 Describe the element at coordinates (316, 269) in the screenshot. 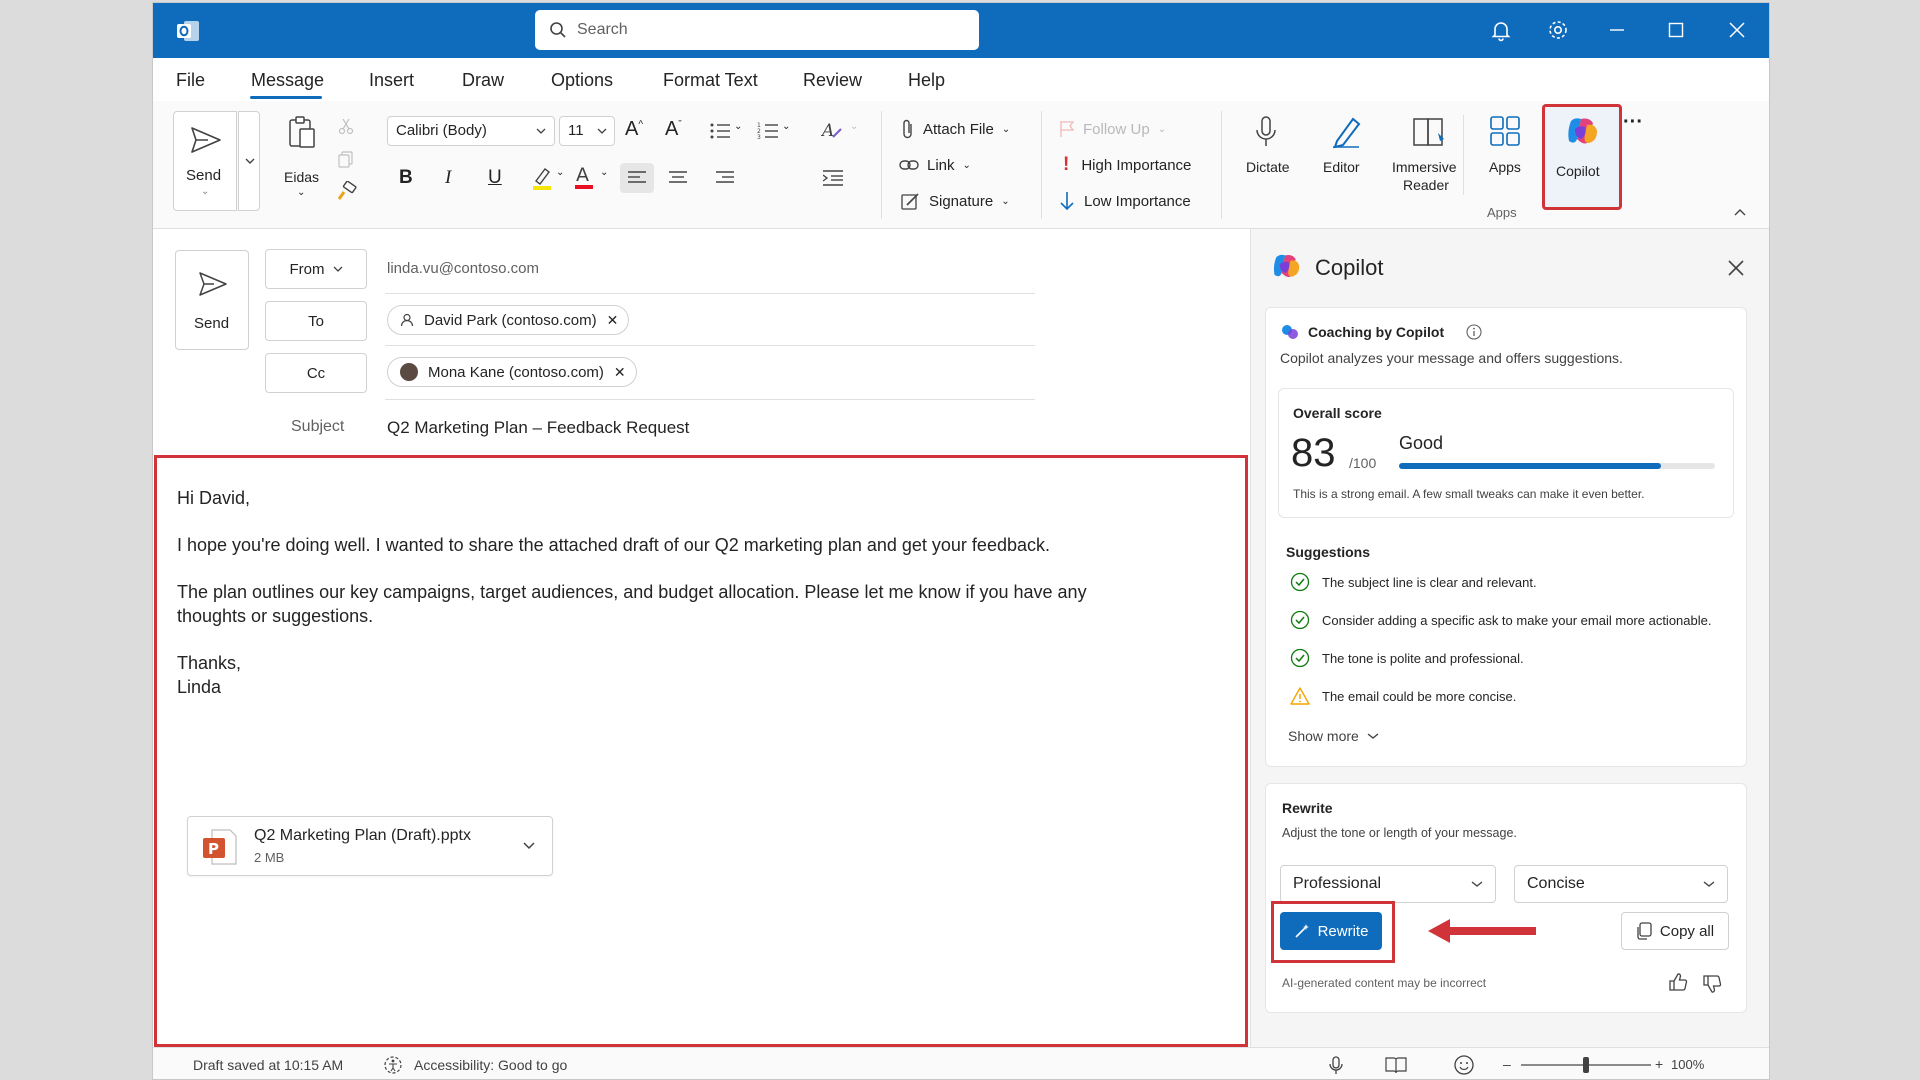

I see `from-button: From` at that location.